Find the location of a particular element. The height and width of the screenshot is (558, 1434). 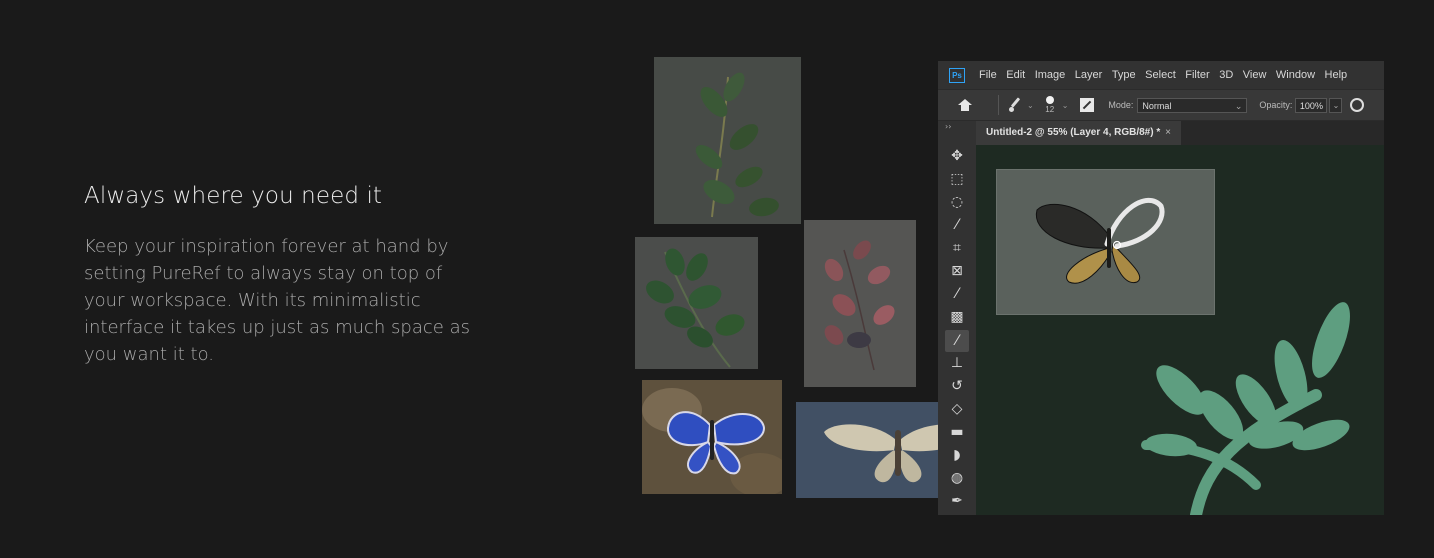

menu-filter: Filter is located at coordinates (1197, 75).